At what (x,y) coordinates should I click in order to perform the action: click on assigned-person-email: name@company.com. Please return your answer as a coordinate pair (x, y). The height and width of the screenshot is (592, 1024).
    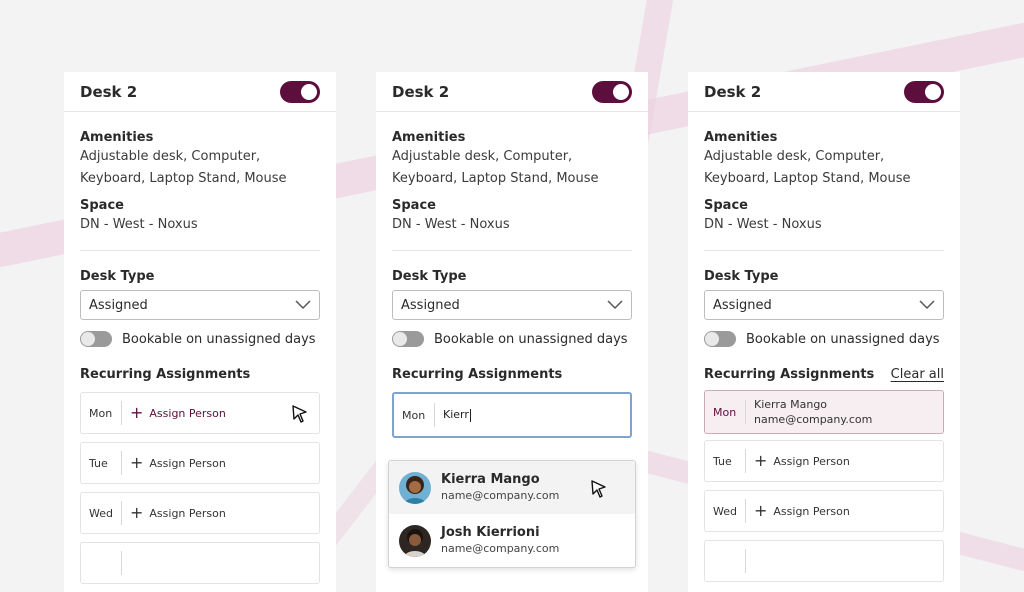
    Looking at the image, I should click on (813, 419).